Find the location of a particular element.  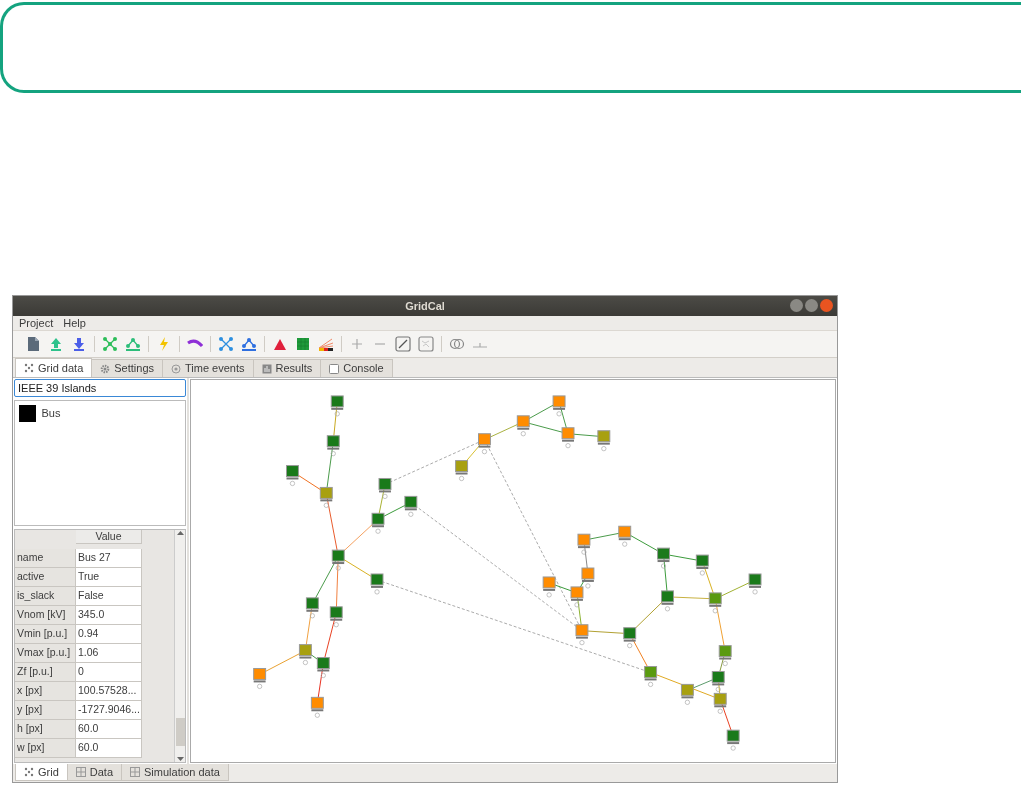

row-header: y [px] is located at coordinates (45, 710).